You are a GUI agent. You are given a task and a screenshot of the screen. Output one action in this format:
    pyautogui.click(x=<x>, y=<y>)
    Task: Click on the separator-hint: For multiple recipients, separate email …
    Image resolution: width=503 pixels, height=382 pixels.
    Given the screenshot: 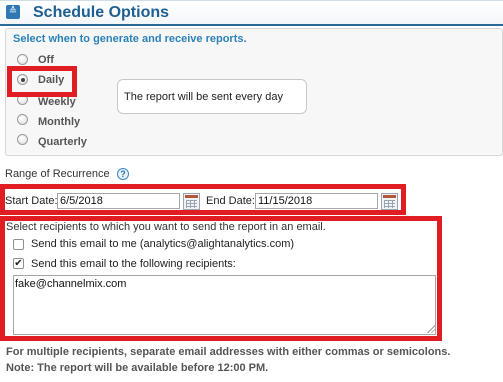 What is the action you would take?
    pyautogui.click(x=228, y=352)
    